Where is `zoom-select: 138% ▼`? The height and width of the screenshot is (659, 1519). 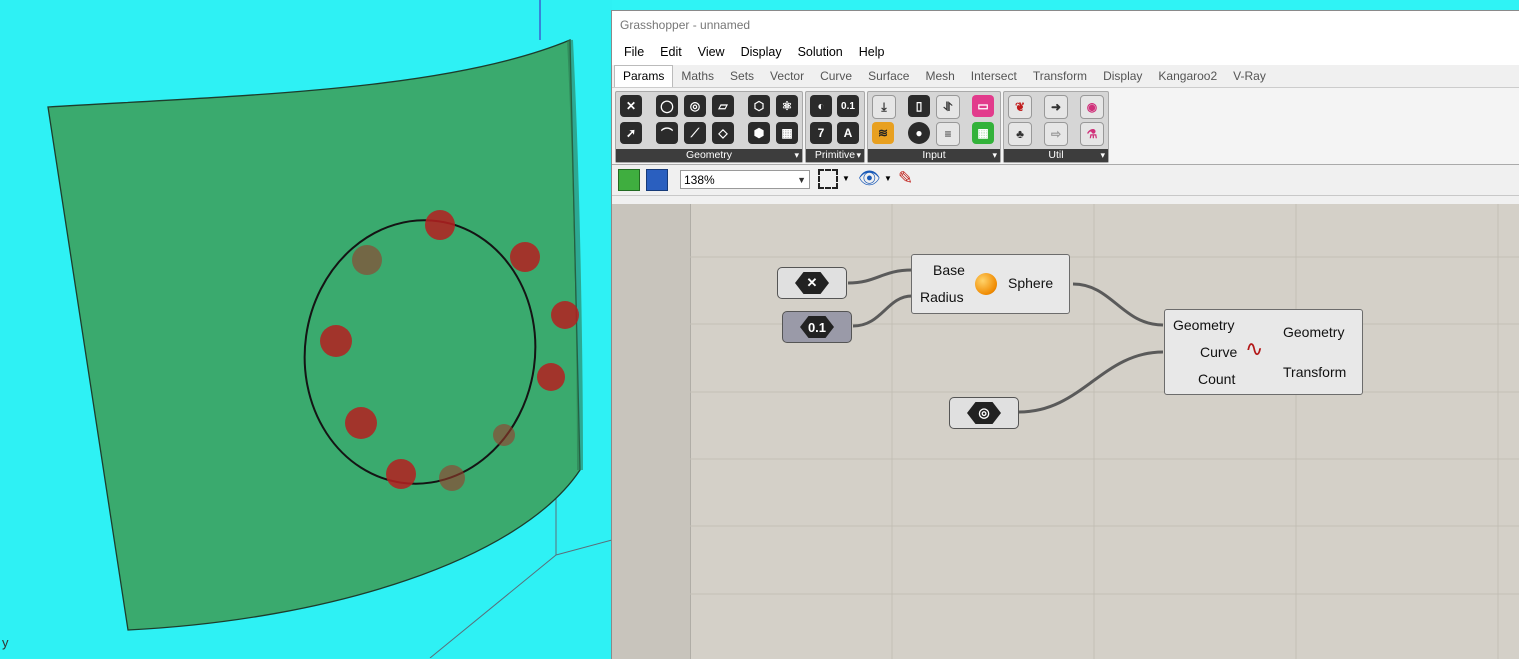 zoom-select: 138% ▼ is located at coordinates (745, 179).